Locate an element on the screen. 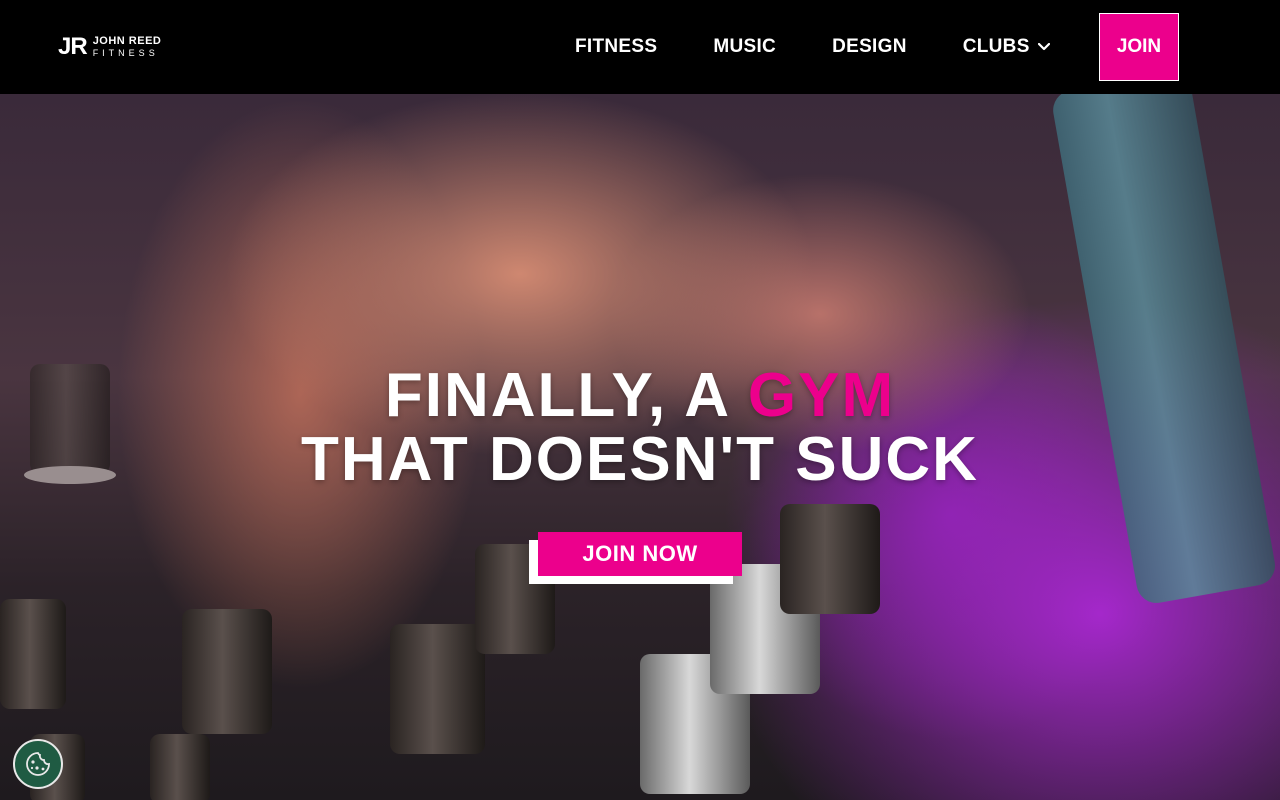  join-button: JOIN is located at coordinates (1139, 47).